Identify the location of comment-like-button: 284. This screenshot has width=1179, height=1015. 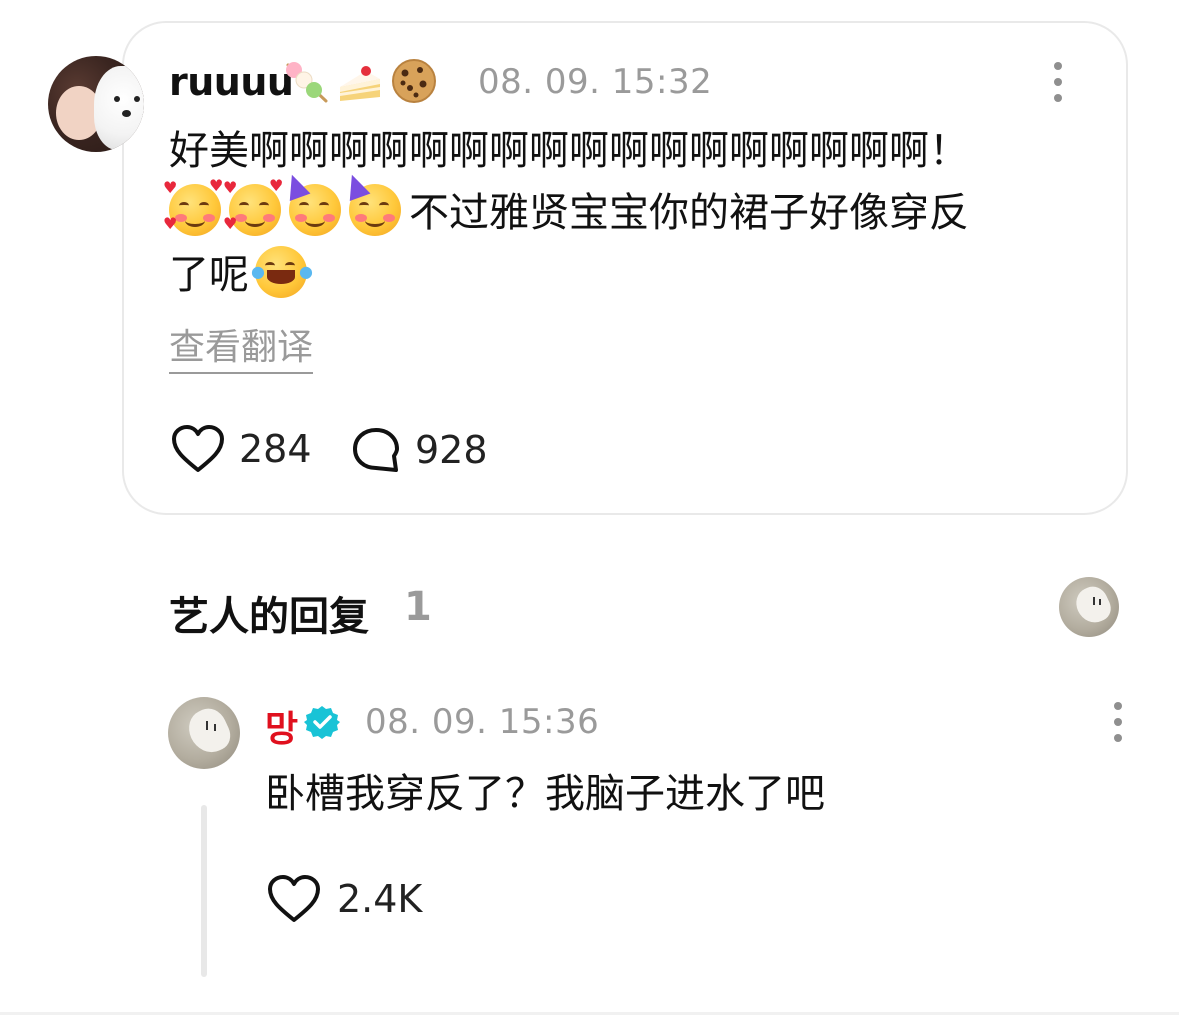
(241, 449).